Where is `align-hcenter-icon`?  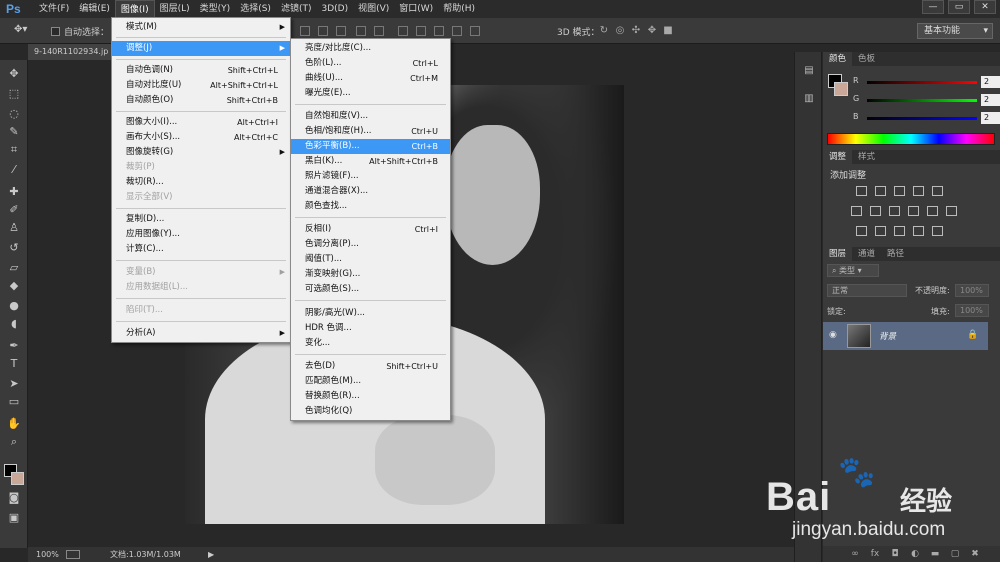 align-hcenter-icon is located at coordinates (379, 31).